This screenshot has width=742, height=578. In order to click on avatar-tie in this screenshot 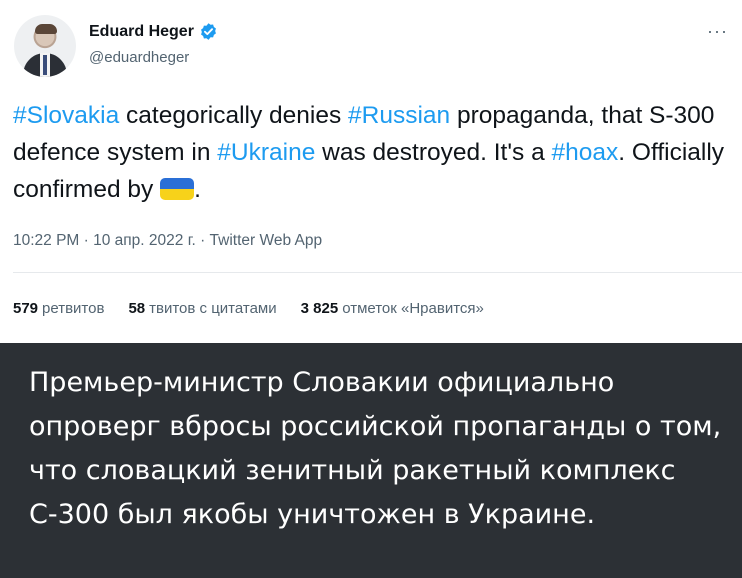, I will do `click(45, 65)`.